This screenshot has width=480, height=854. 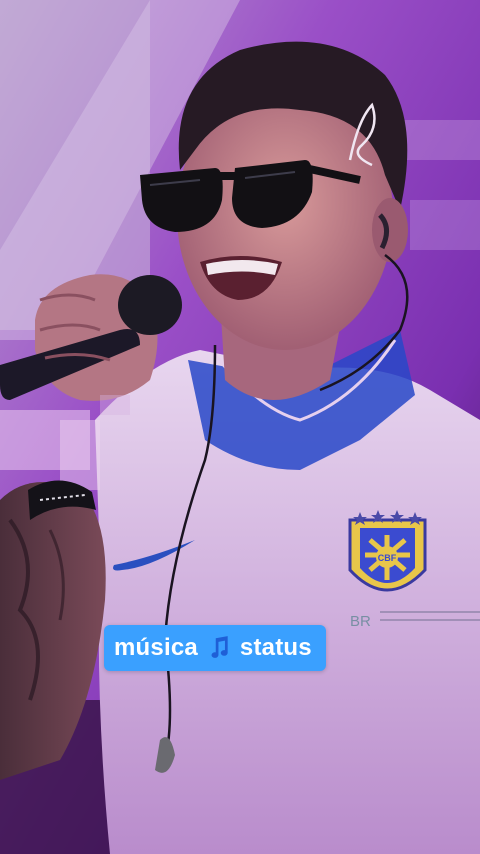 I want to click on music-status-caption: música status, so click(x=215, y=648).